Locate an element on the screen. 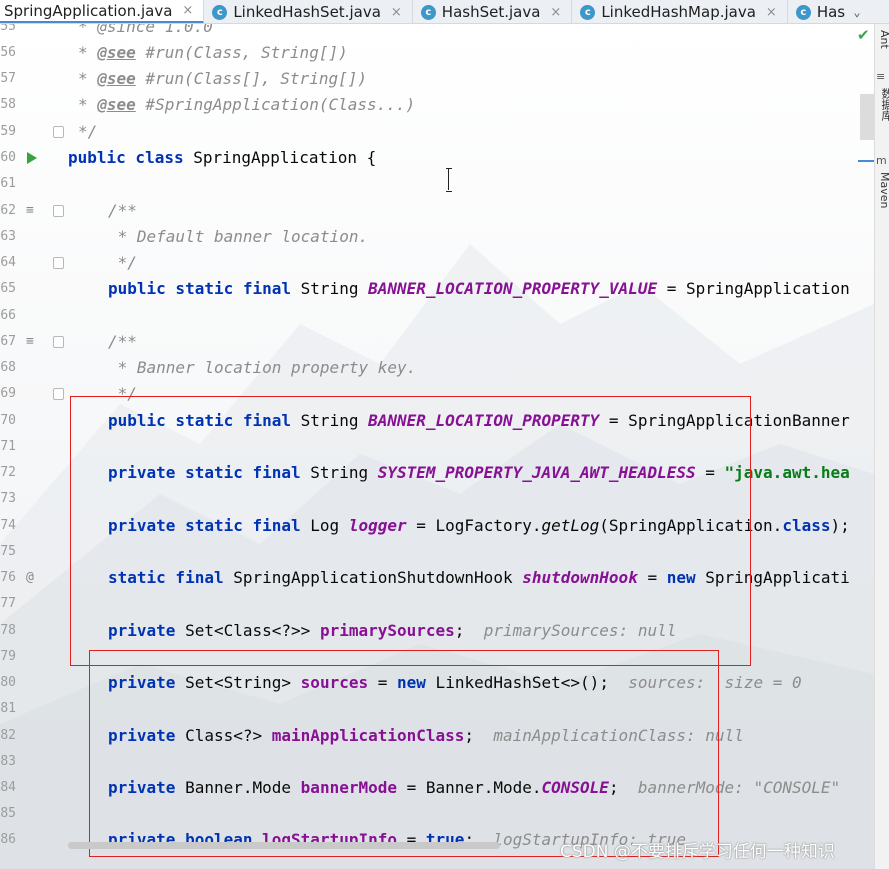 This screenshot has width=889, height=869. code-line: 60 public class SpringApplication { is located at coordinates (437, 158).